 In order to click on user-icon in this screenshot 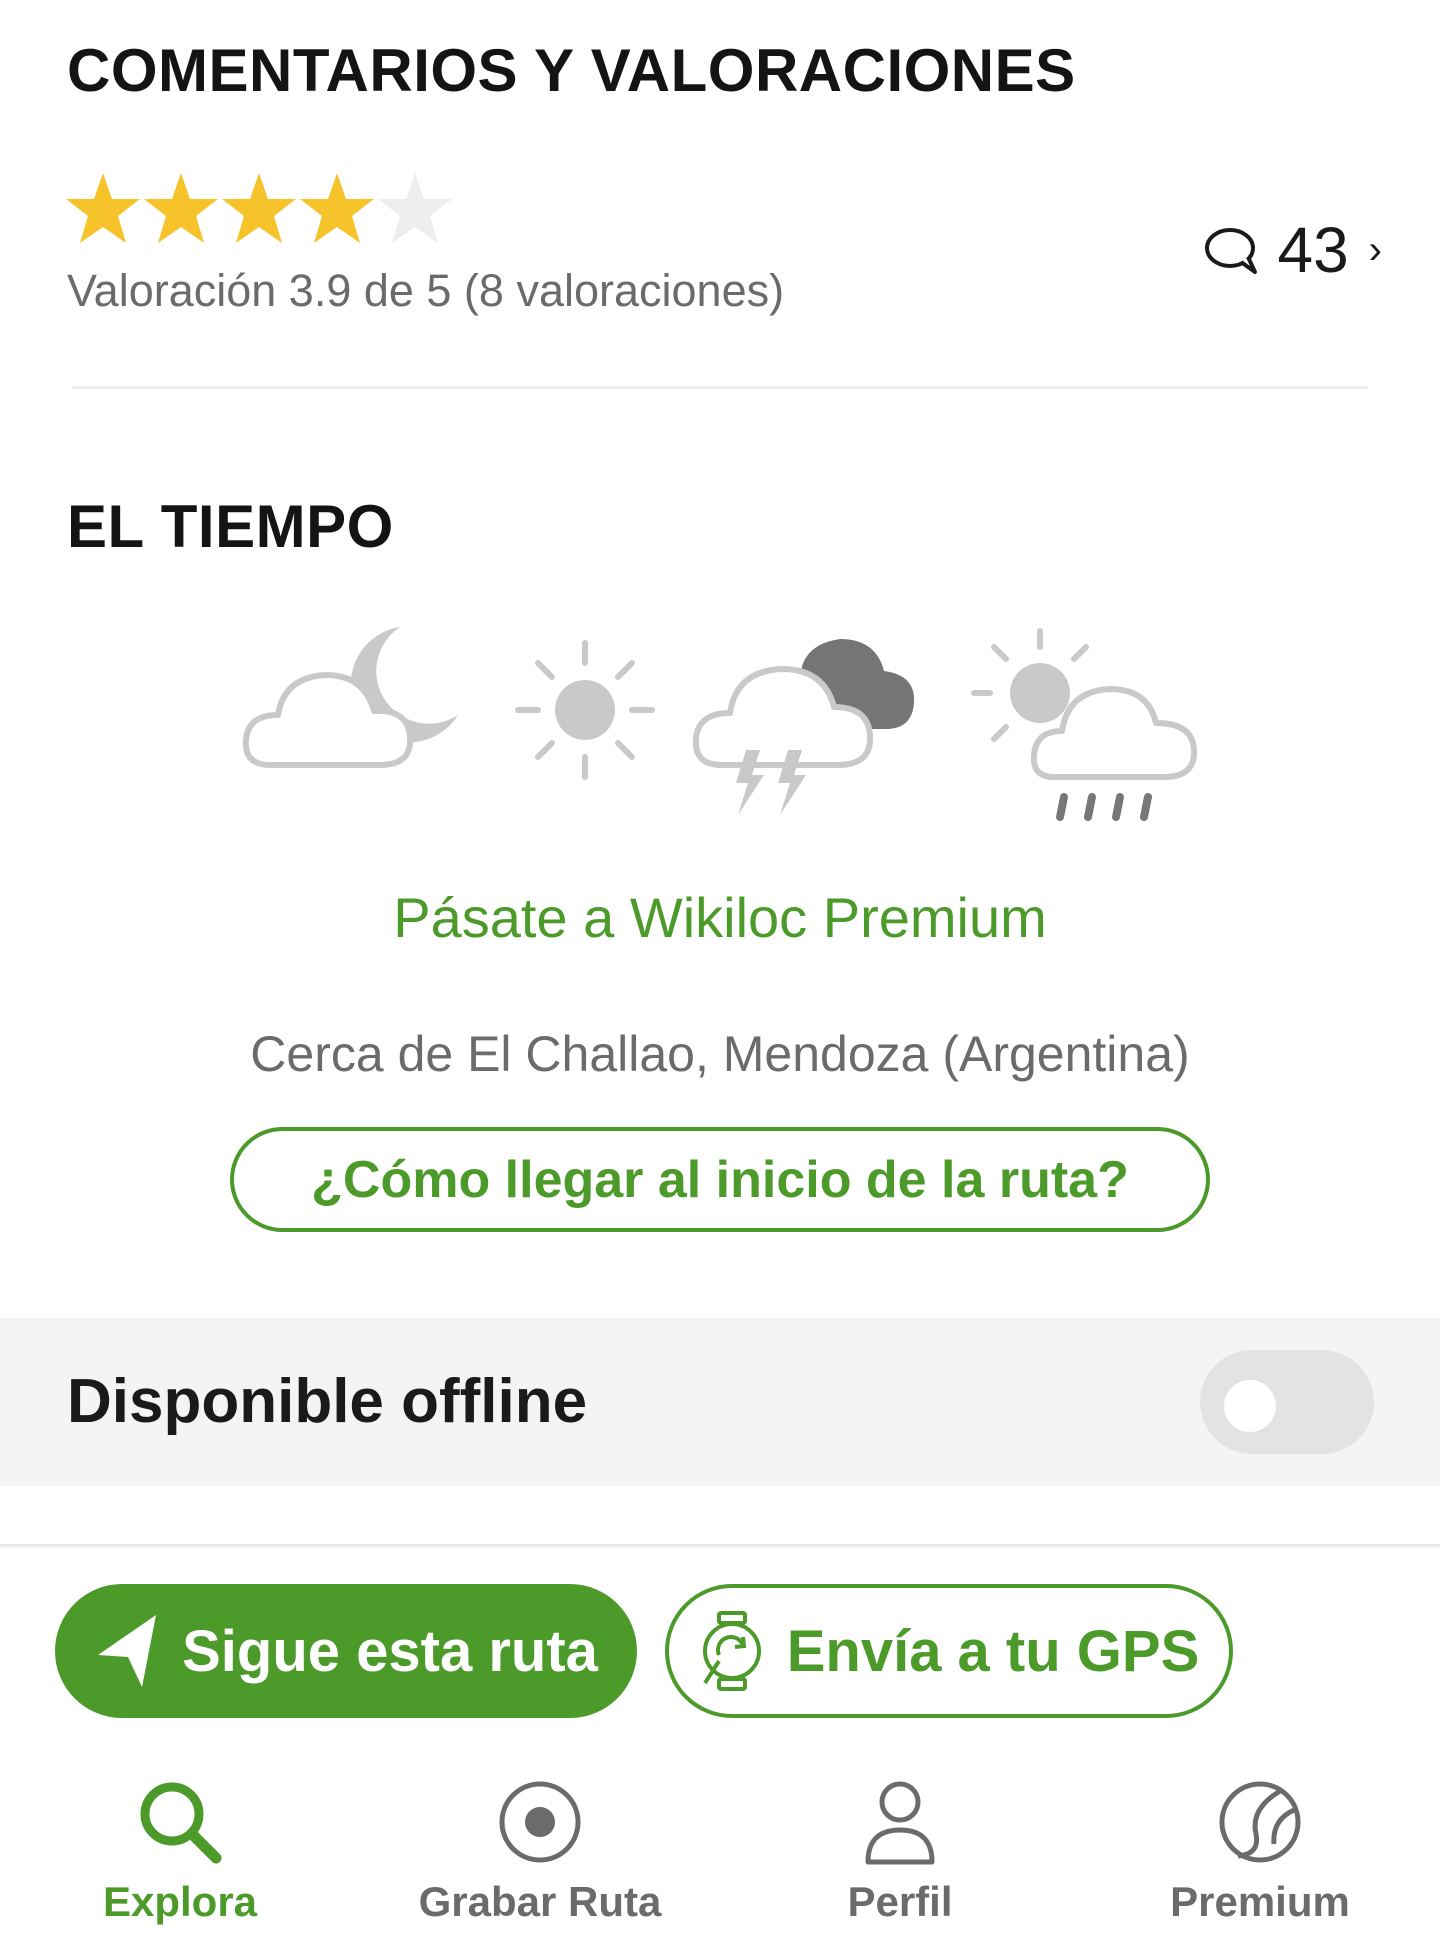, I will do `click(900, 1823)`.